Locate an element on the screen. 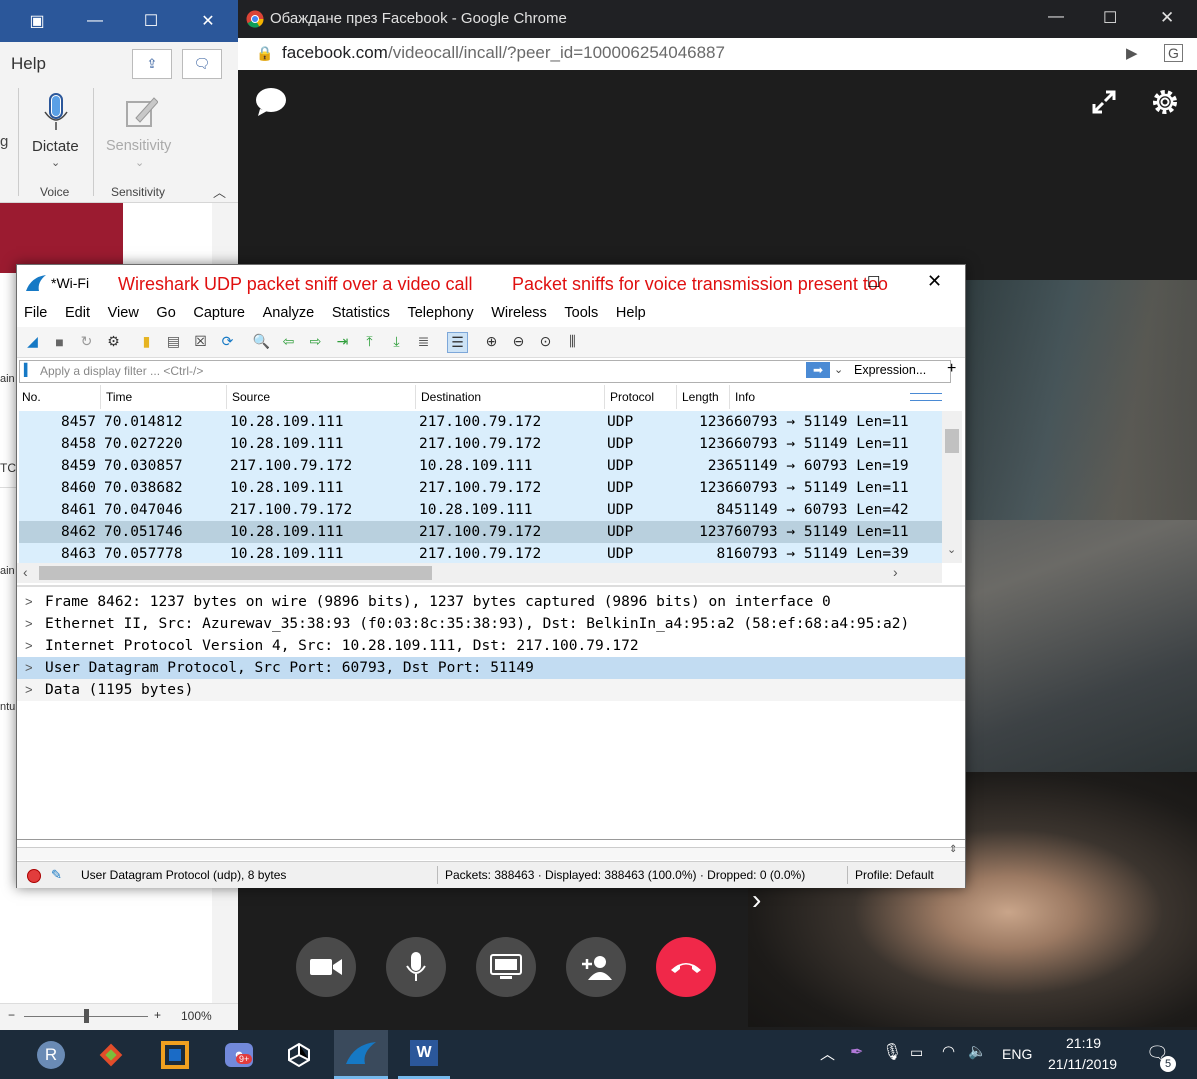  clock-time: 21:19 is located at coordinates (1083, 1043).